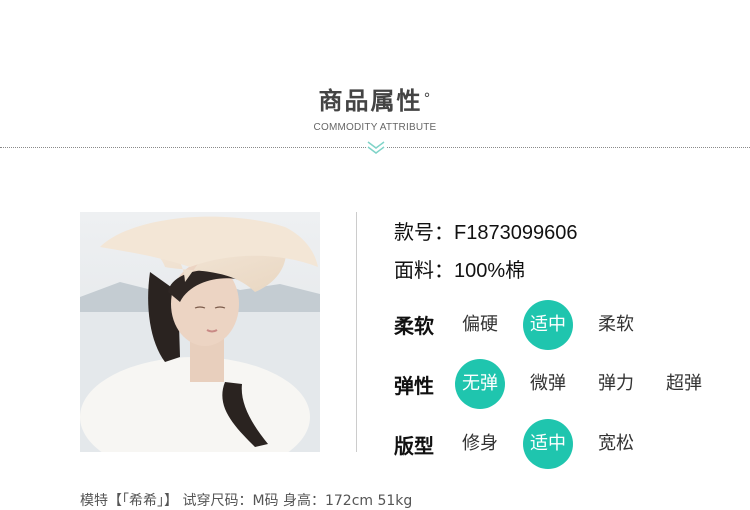 The image size is (750, 510). What do you see at coordinates (480, 384) in the screenshot?
I see `elasticity-option-none: 无弹` at bounding box center [480, 384].